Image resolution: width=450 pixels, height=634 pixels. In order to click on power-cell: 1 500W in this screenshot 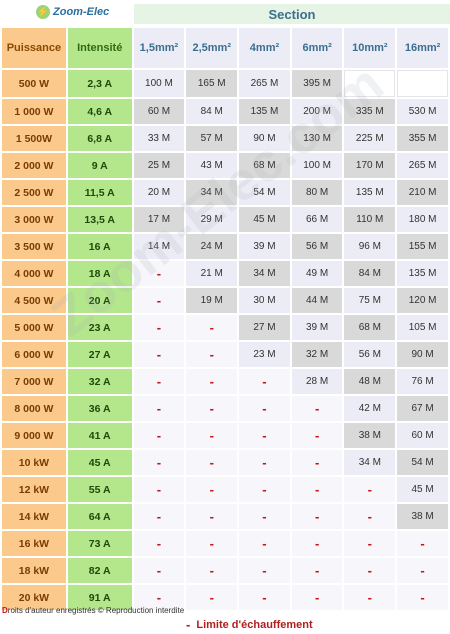, I will do `click(34, 138)`.